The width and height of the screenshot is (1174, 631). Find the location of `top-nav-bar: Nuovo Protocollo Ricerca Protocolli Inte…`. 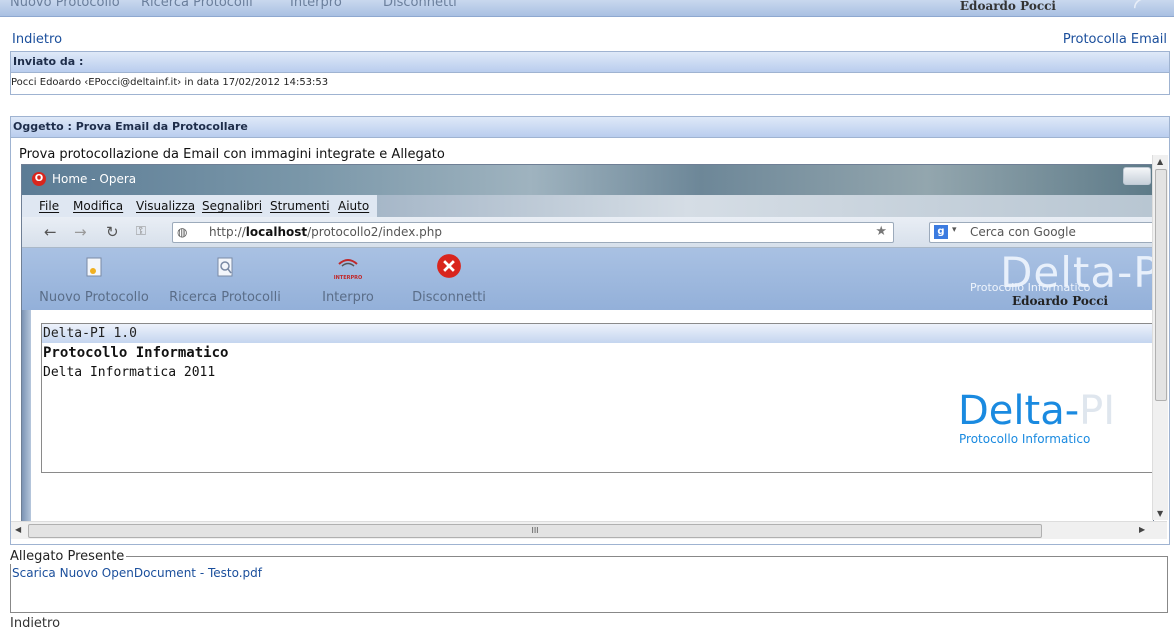

top-nav-bar: Nuovo Protocollo Ricerca Protocolli Inte… is located at coordinates (587, 8).